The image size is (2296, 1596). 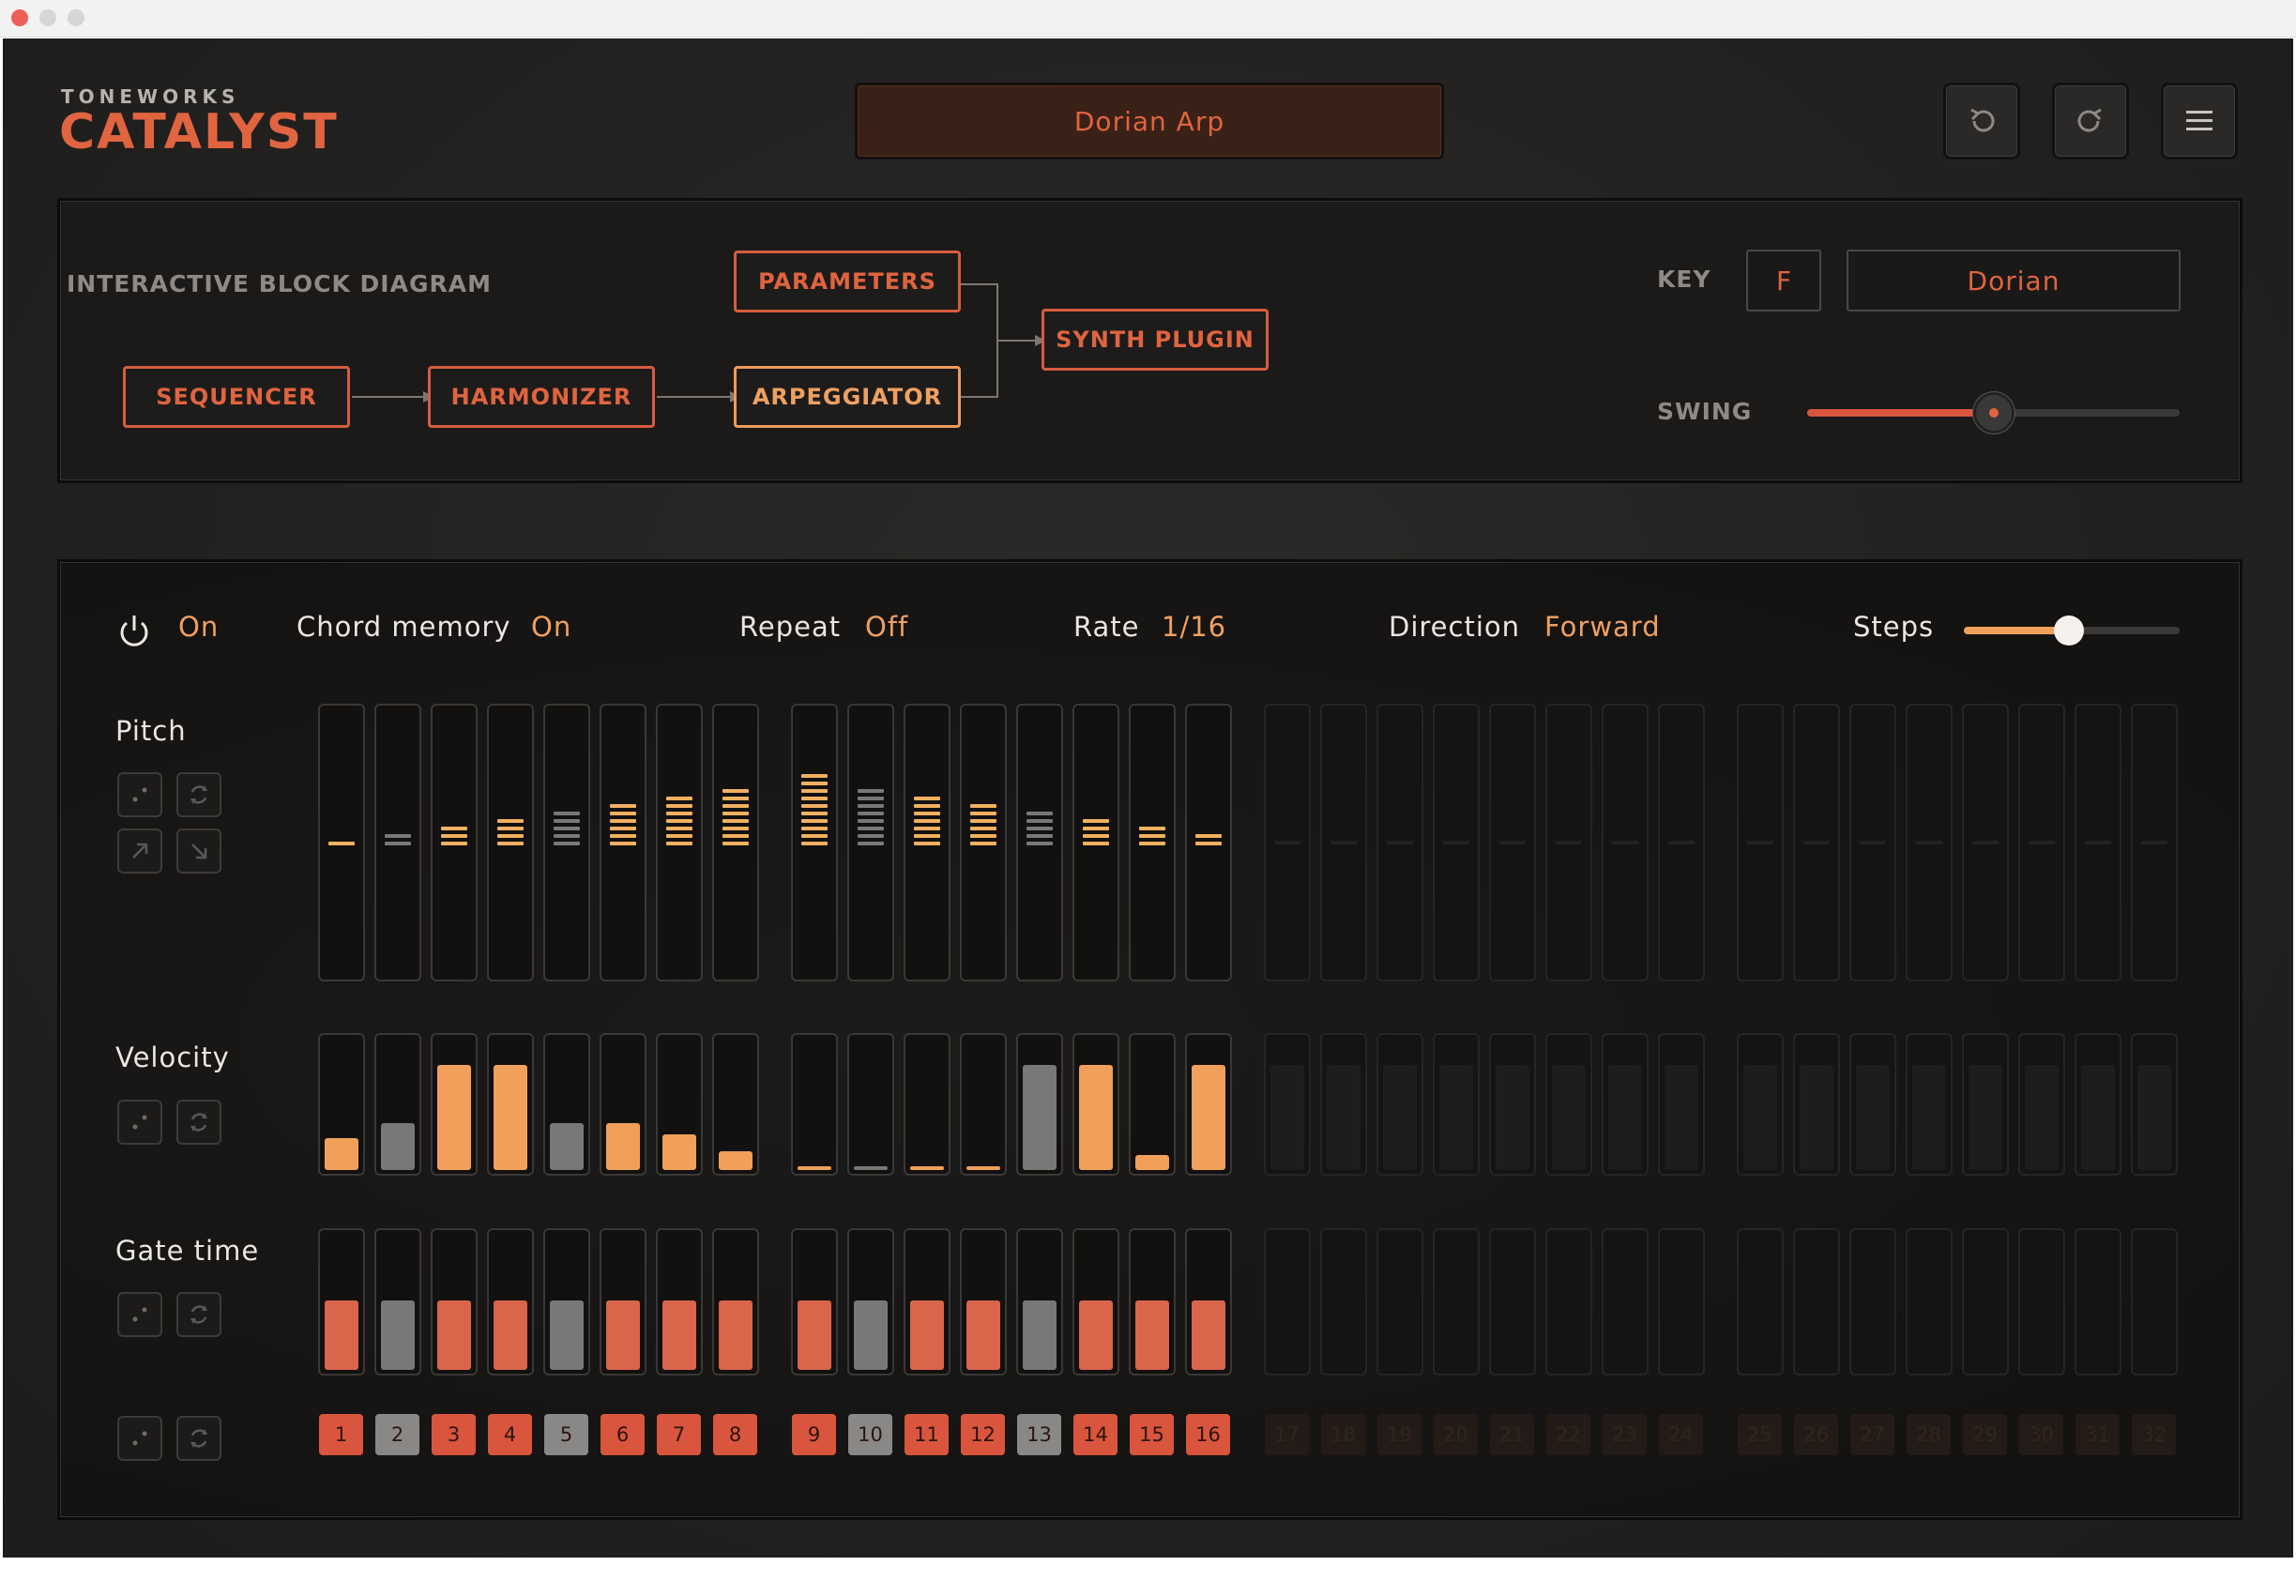 I want to click on step-number-button: 19, so click(x=1399, y=1435).